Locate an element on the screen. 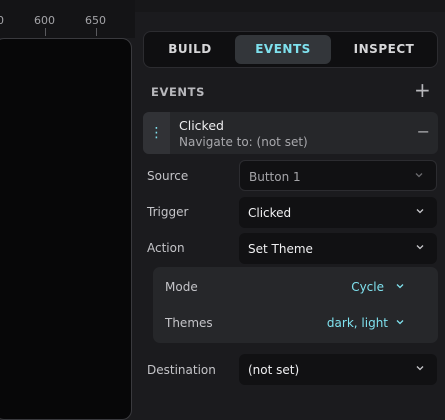 The image size is (445, 420). source-label: Source is located at coordinates (168, 176).